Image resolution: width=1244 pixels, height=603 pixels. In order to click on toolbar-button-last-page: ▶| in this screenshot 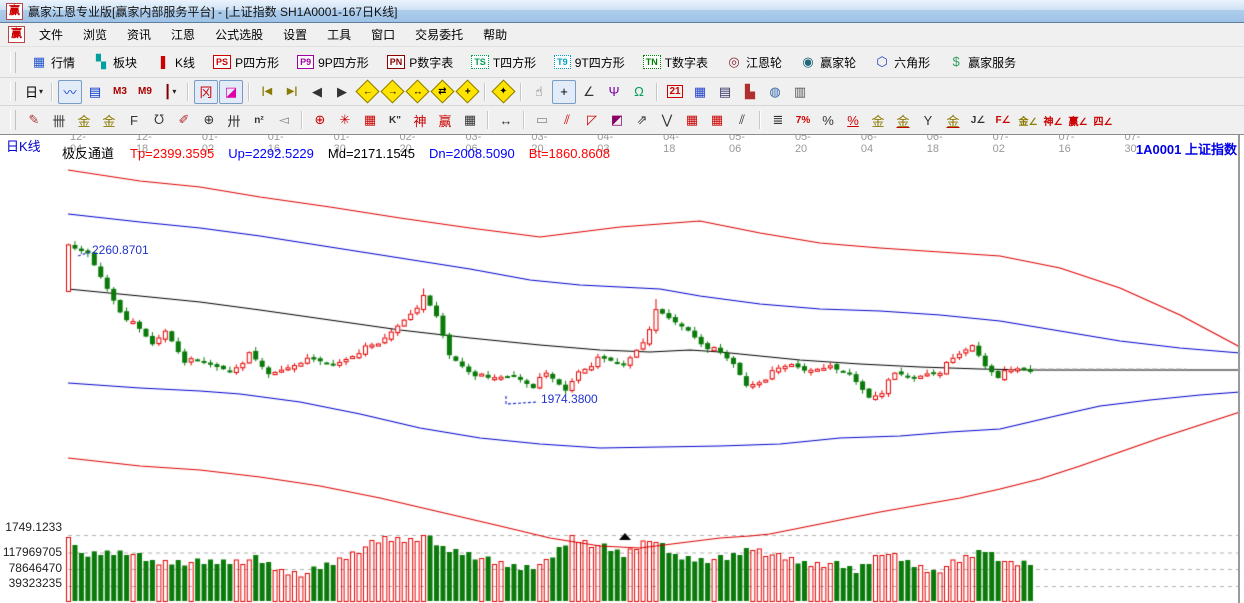, I will do `click(292, 92)`.